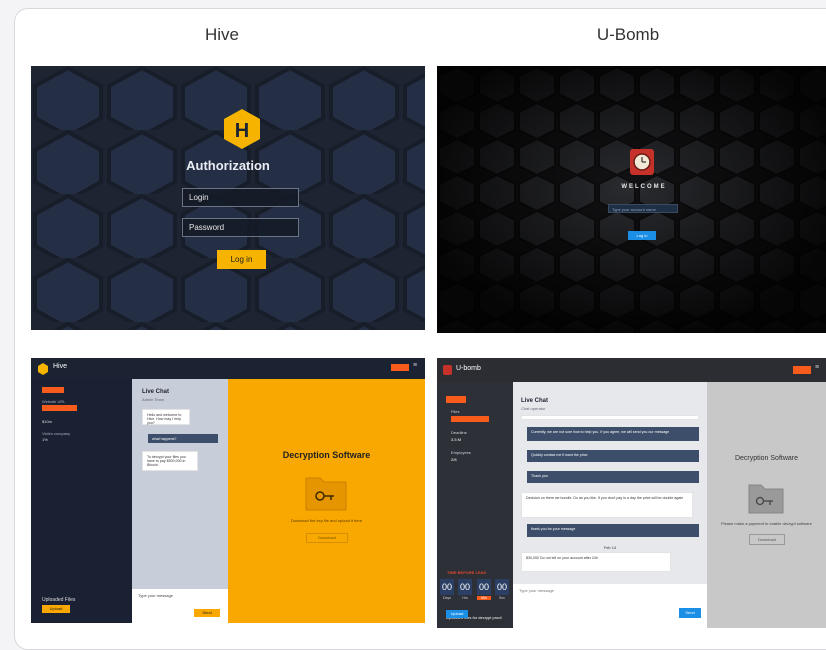 The width and height of the screenshot is (826, 650). Describe the element at coordinates (221, 34) in the screenshot. I see `hive-column-title: Hive` at that location.